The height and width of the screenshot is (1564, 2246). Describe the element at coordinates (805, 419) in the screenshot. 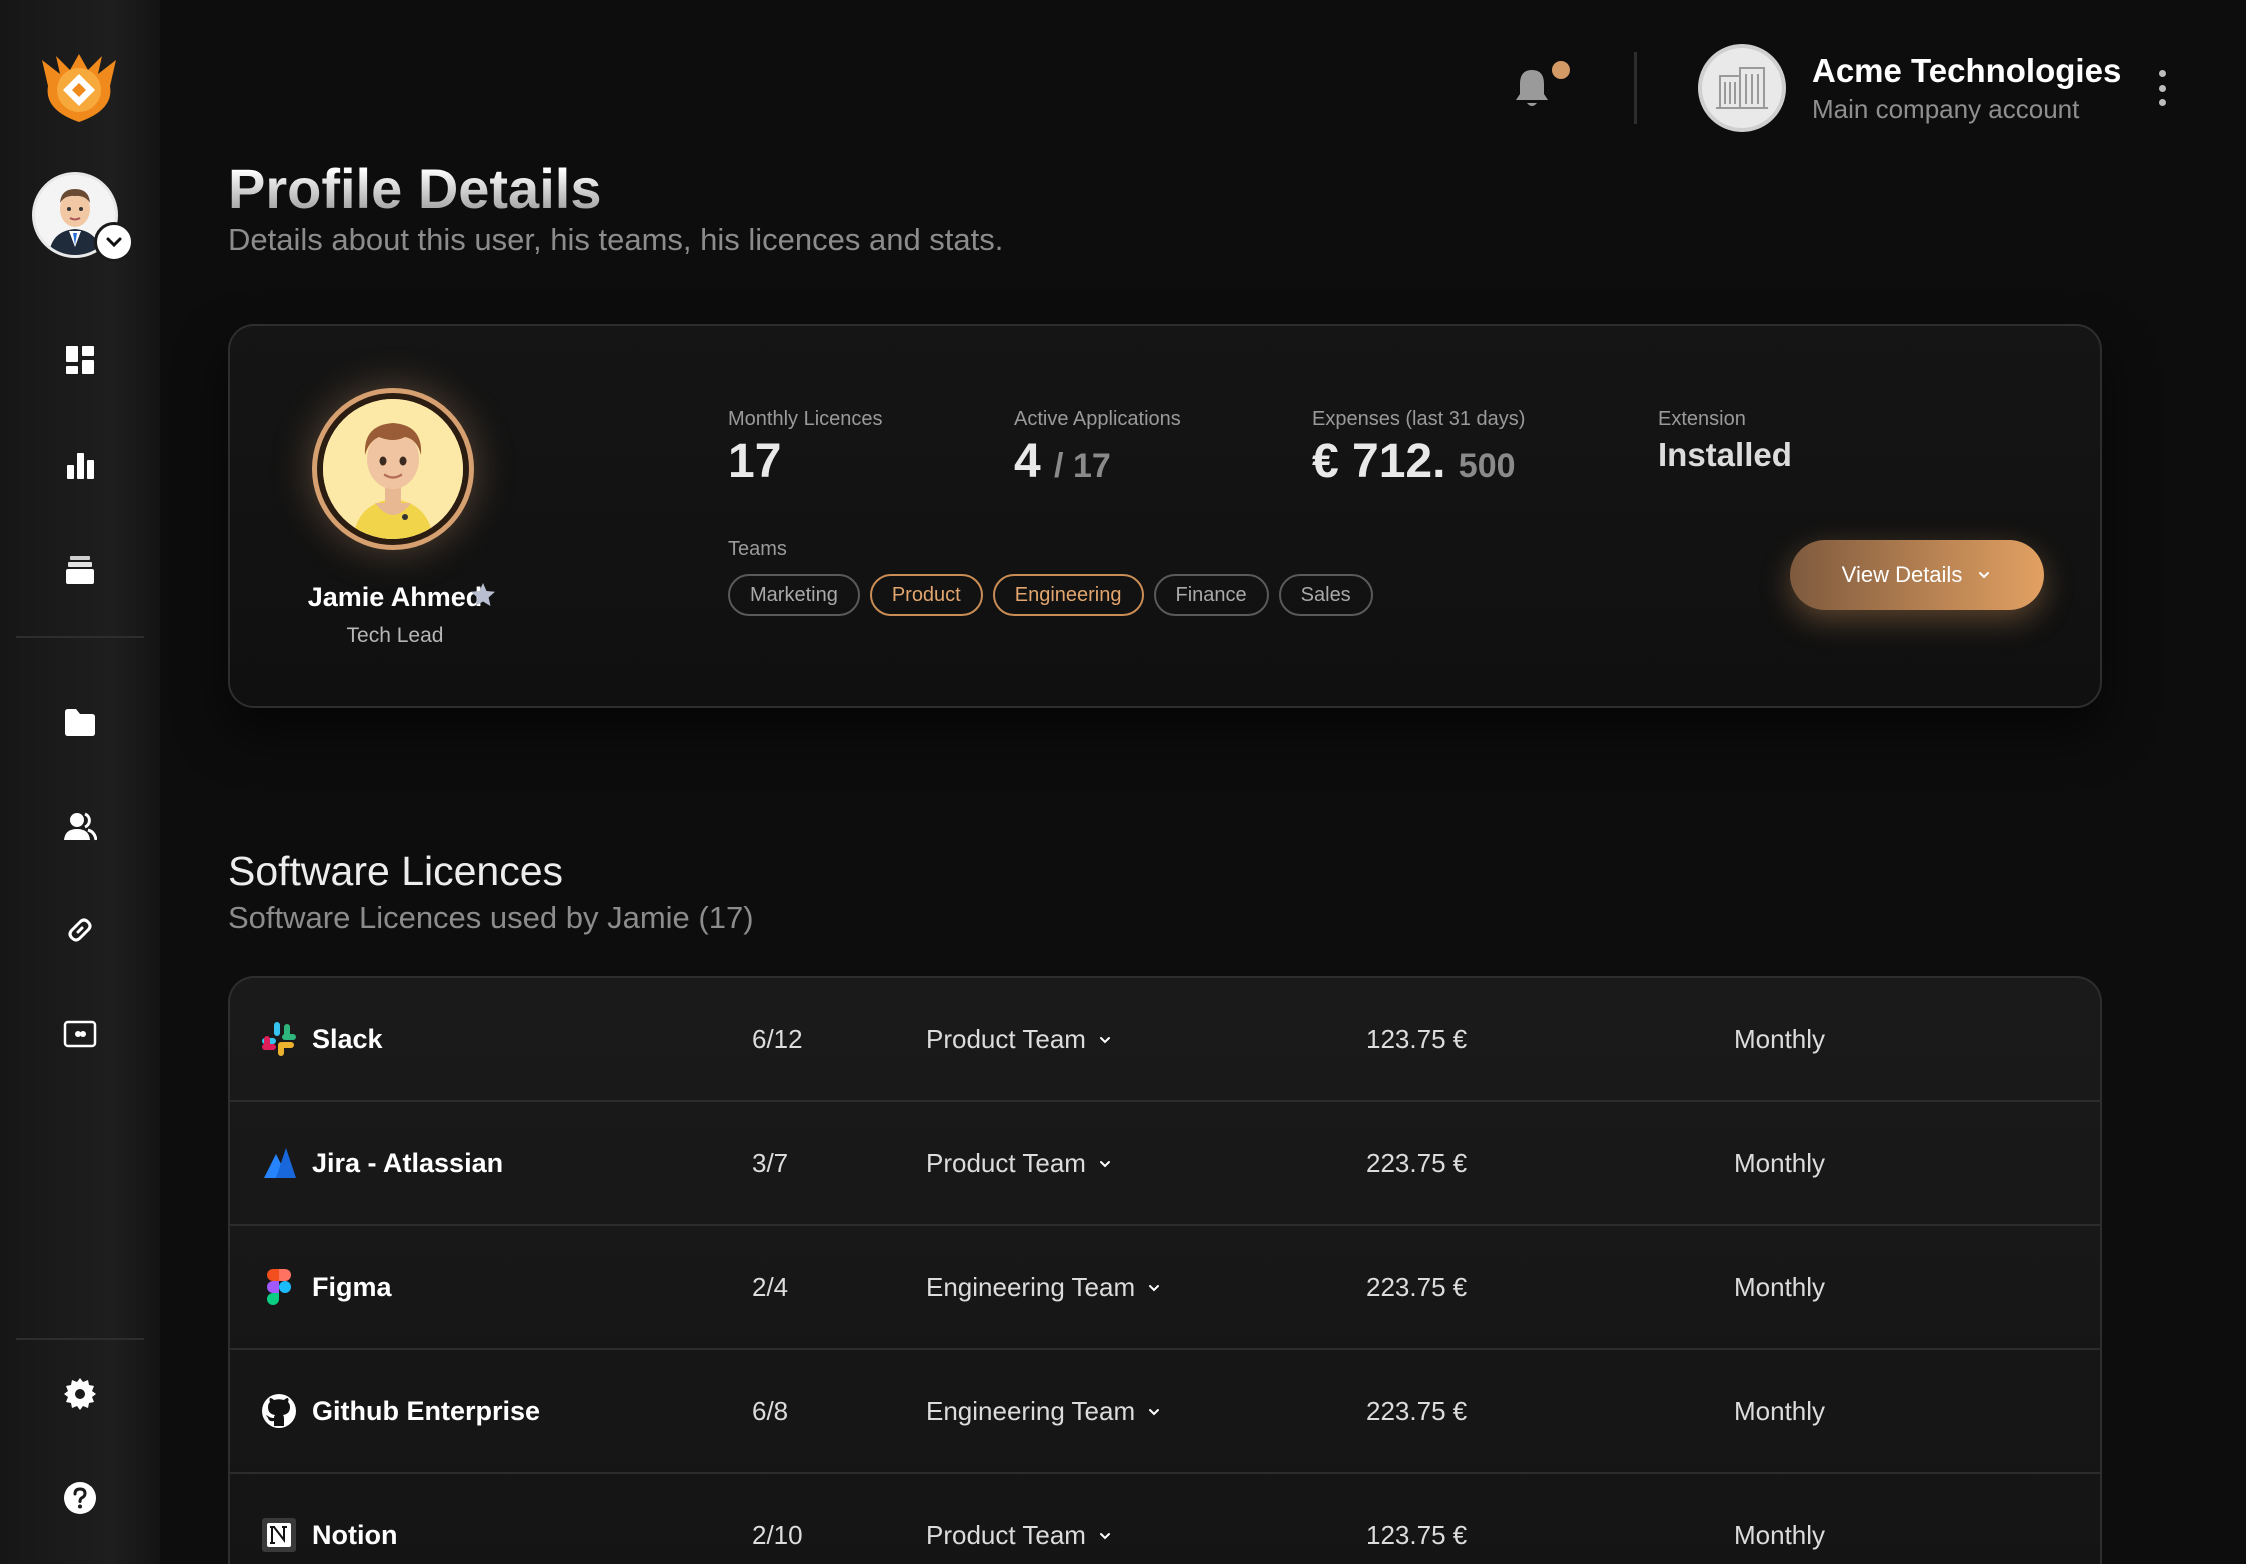

I see `monthly-licences-label: Monthly Licences` at that location.